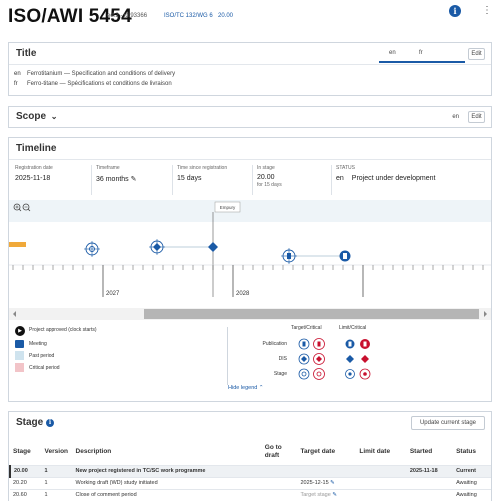 Image resolution: width=500 pixels, height=501 pixels. Describe the element at coordinates (340, 178) in the screenshot. I see `status-lang: en` at that location.